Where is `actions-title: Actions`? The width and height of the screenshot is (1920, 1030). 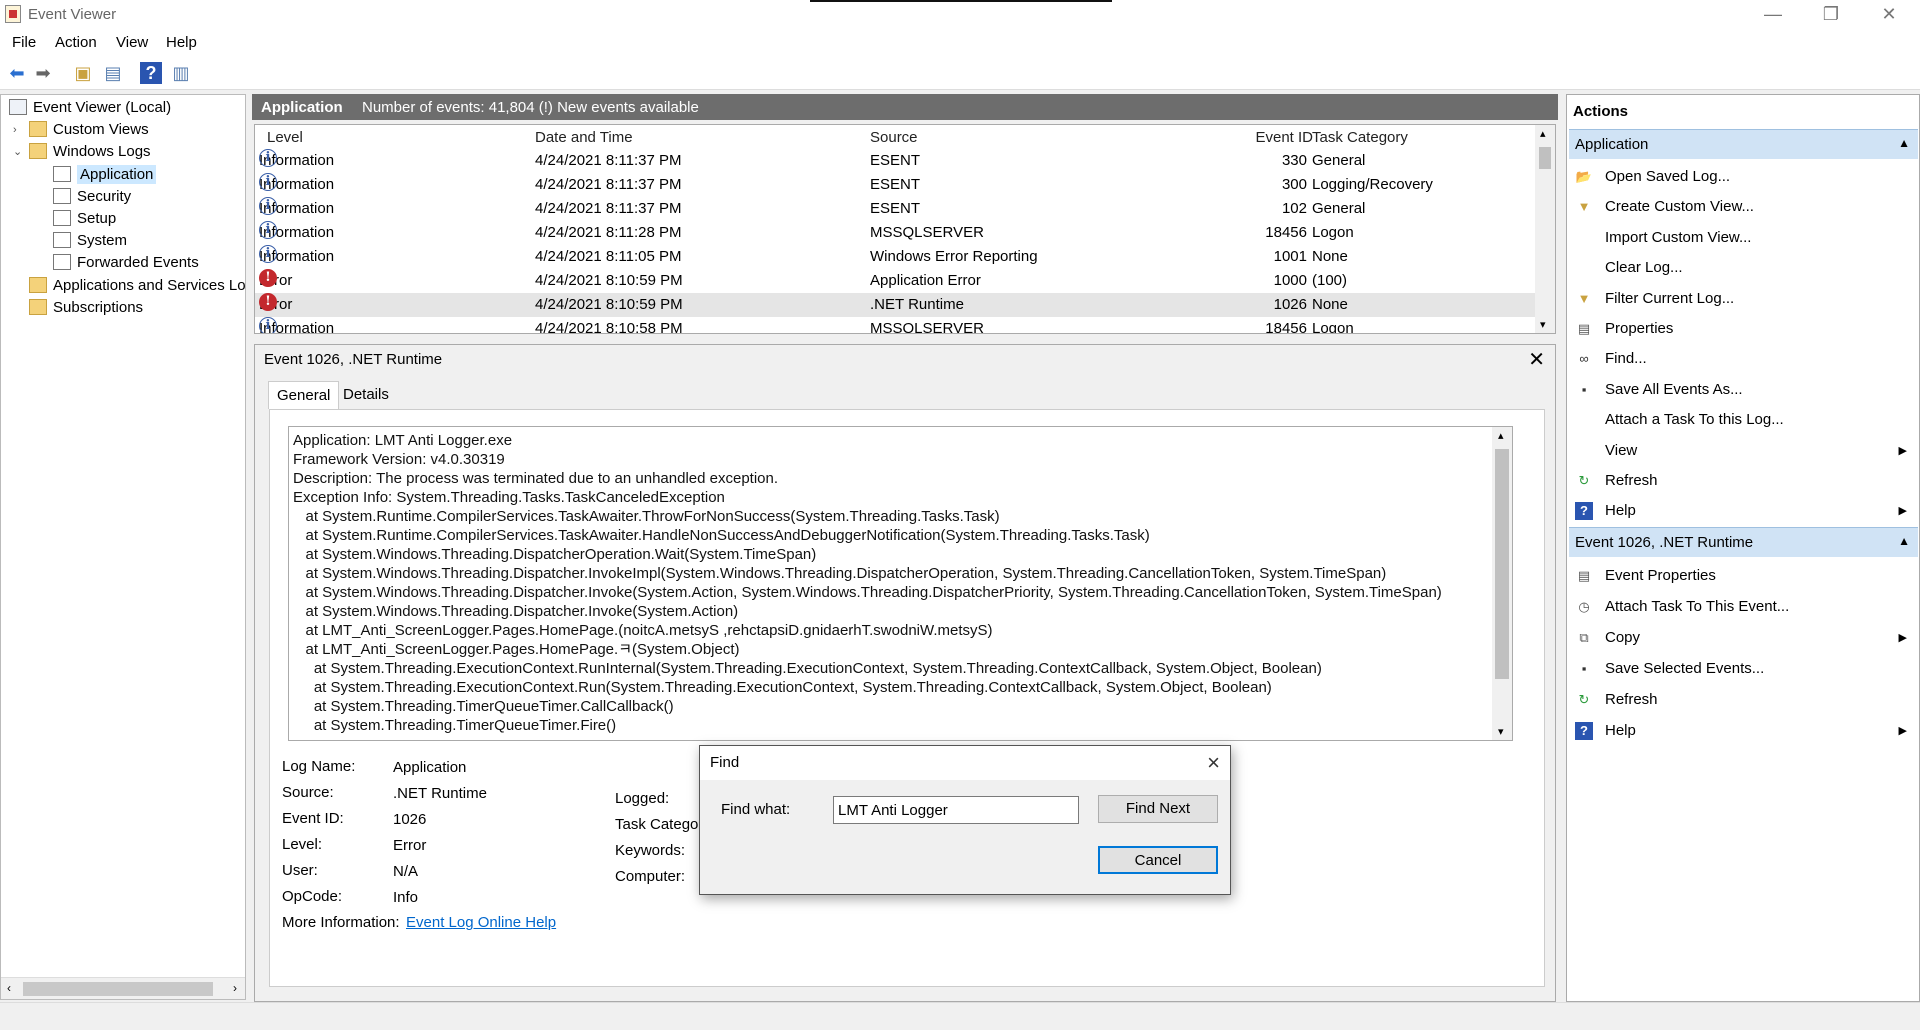 actions-title: Actions is located at coordinates (1601, 111).